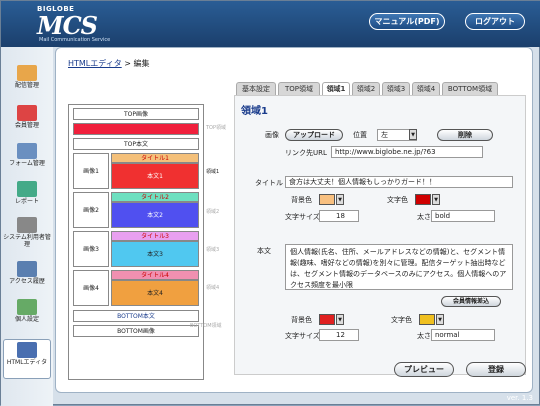 Image resolution: width=540 pixels, height=406 pixels. I want to click on sidebar-item-reports: レポート, so click(27, 198).